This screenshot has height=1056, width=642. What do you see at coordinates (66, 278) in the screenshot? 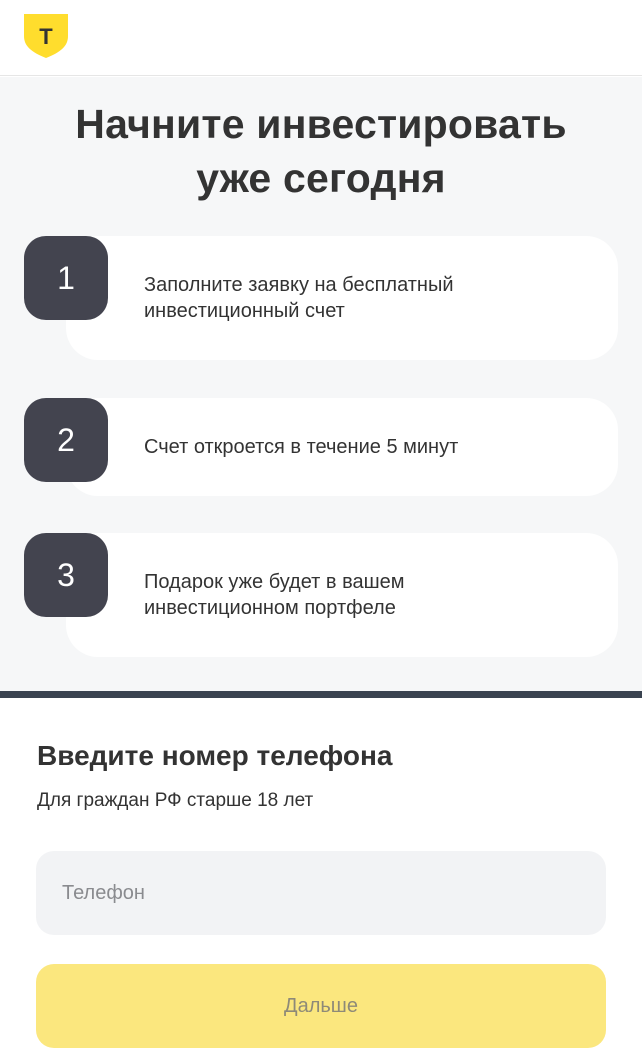
I see `step-number-badge-1: 1` at bounding box center [66, 278].